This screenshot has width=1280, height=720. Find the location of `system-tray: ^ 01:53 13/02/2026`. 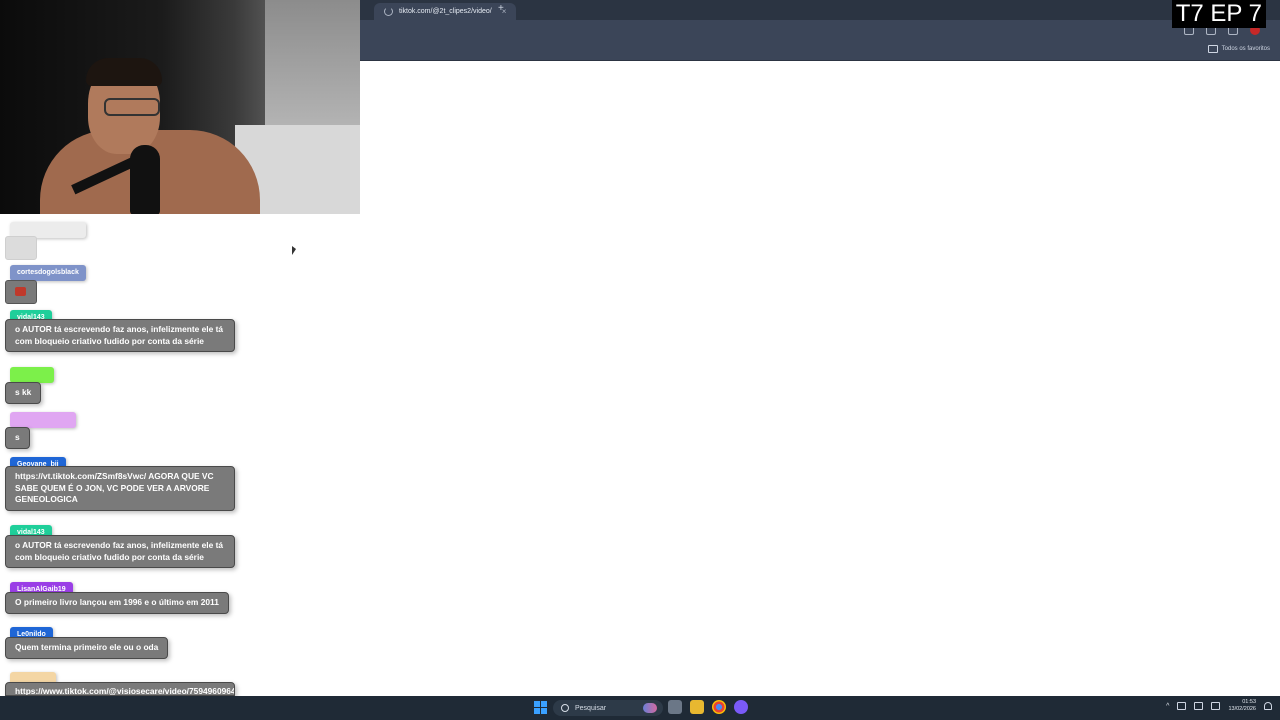

system-tray: ^ 01:53 13/02/2026 is located at coordinates (1219, 706).